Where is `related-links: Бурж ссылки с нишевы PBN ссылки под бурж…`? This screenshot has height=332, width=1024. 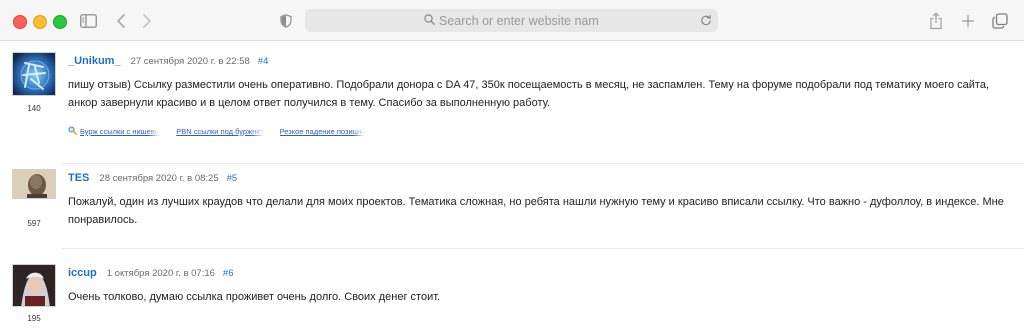 related-links: Бурж ссылки с нишевы PBN ссылки под бурж… is located at coordinates (224, 131).